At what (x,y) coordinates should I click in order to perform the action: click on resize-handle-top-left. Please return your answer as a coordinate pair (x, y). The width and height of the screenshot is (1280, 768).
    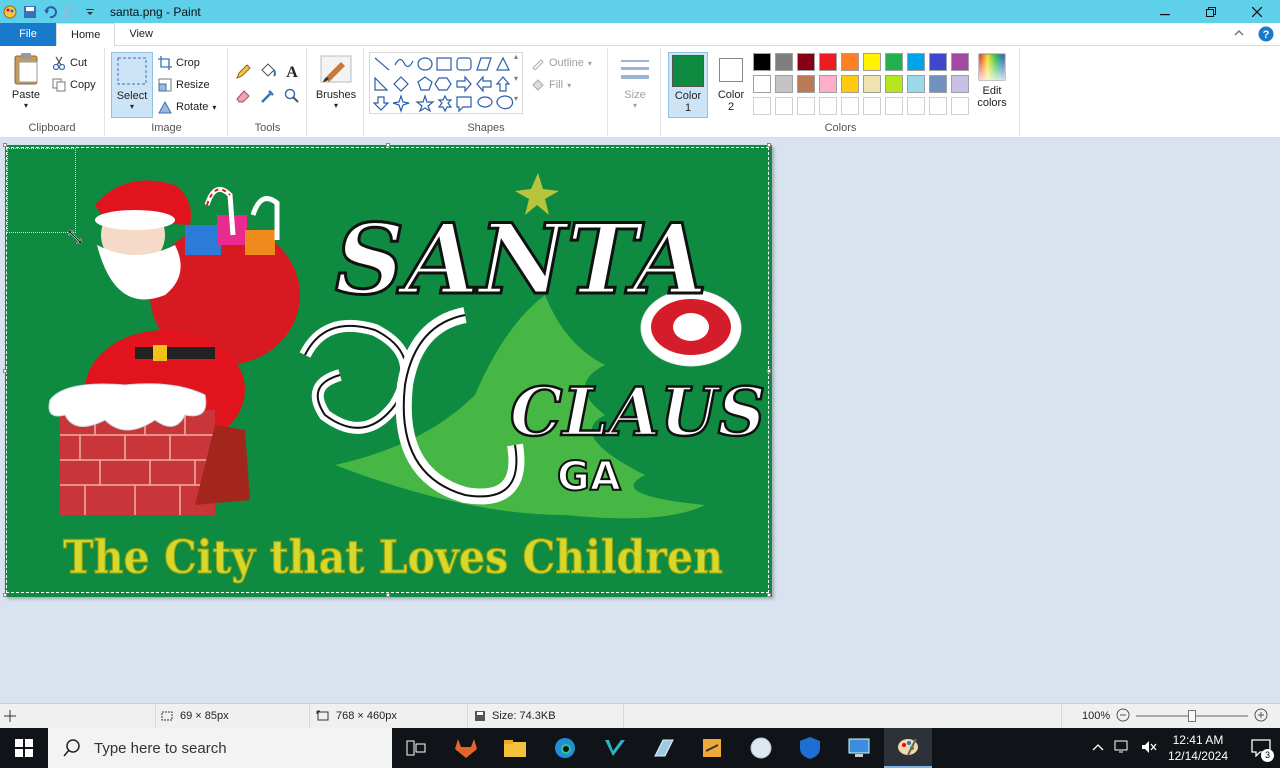
    Looking at the image, I should click on (5, 145).